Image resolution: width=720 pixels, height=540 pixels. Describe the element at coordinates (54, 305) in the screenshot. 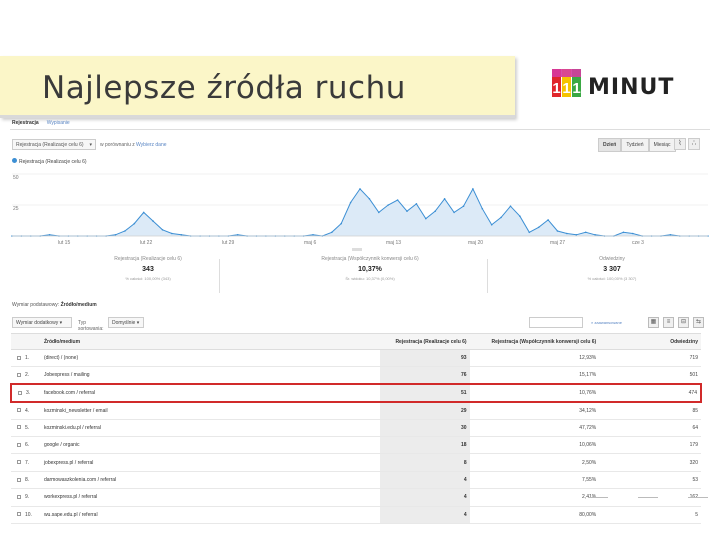

I see `primary-dimension: Wymiar podstawowy: Źródło/medium` at that location.